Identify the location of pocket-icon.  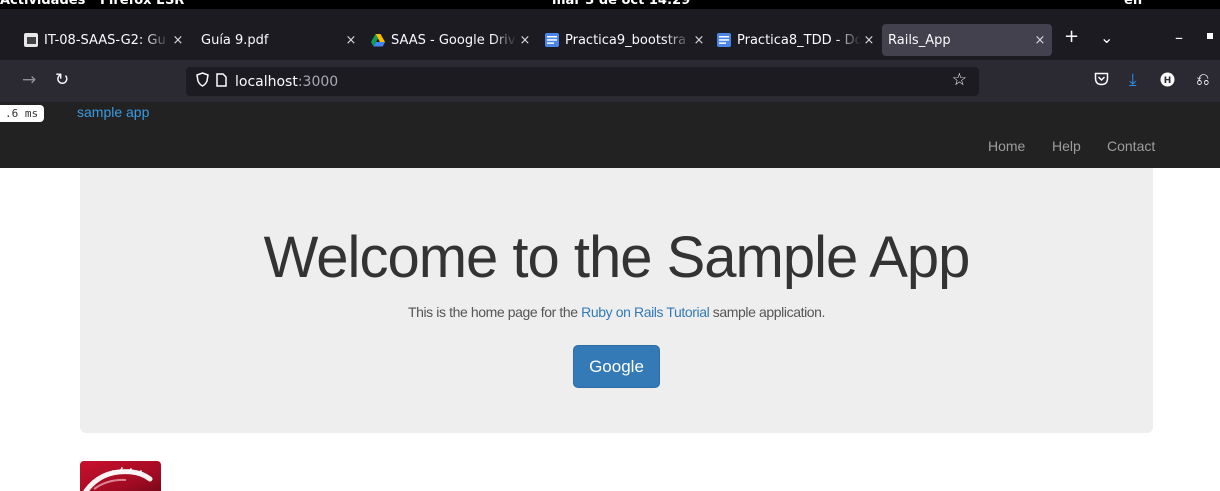
(1101, 81).